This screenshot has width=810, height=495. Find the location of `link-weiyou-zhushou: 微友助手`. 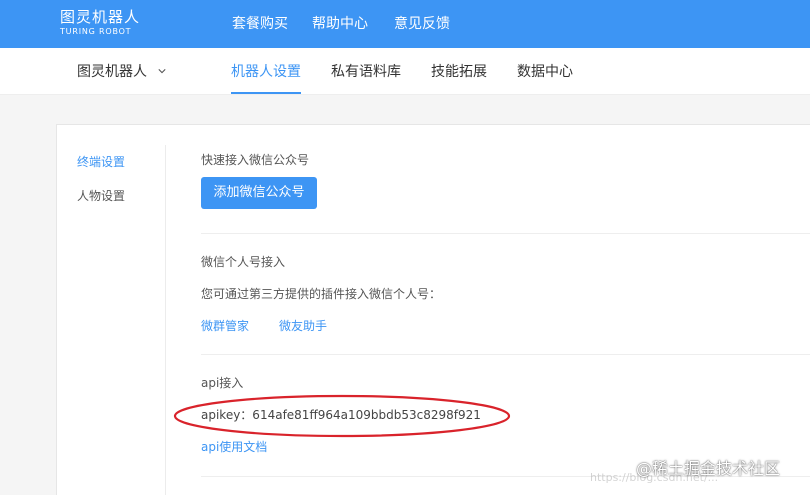

link-weiyou-zhushou: 微友助手 is located at coordinates (303, 326).